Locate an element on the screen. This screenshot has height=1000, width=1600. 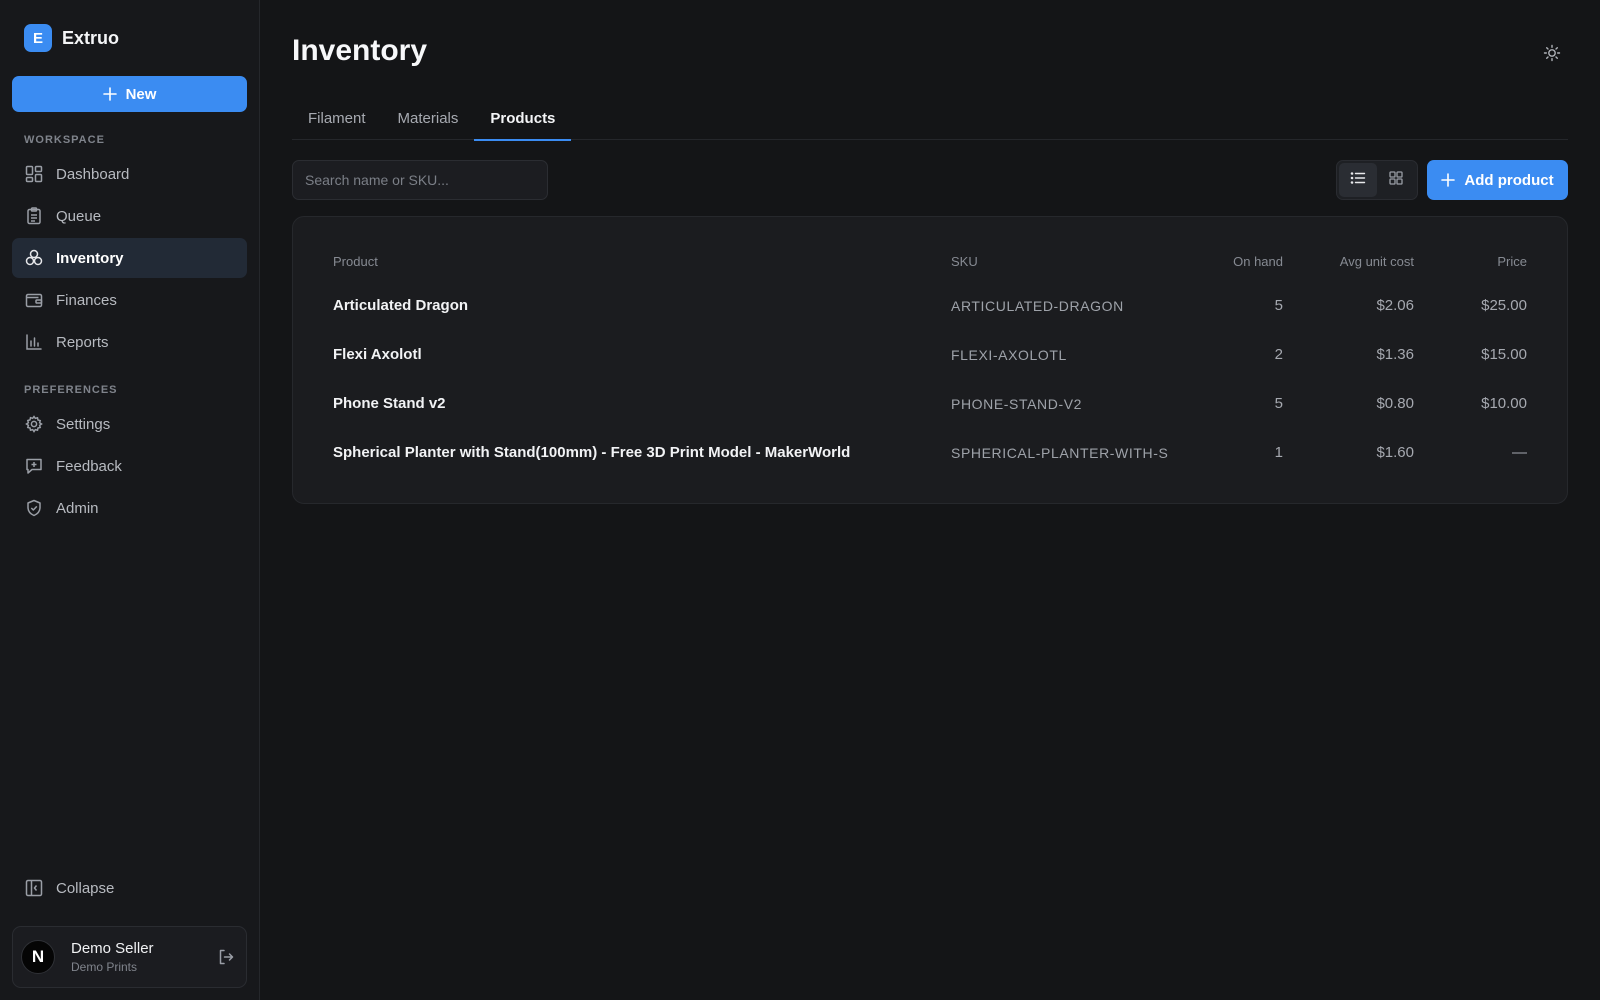
sidebar-item-settings: Settings is located at coordinates (129, 424).